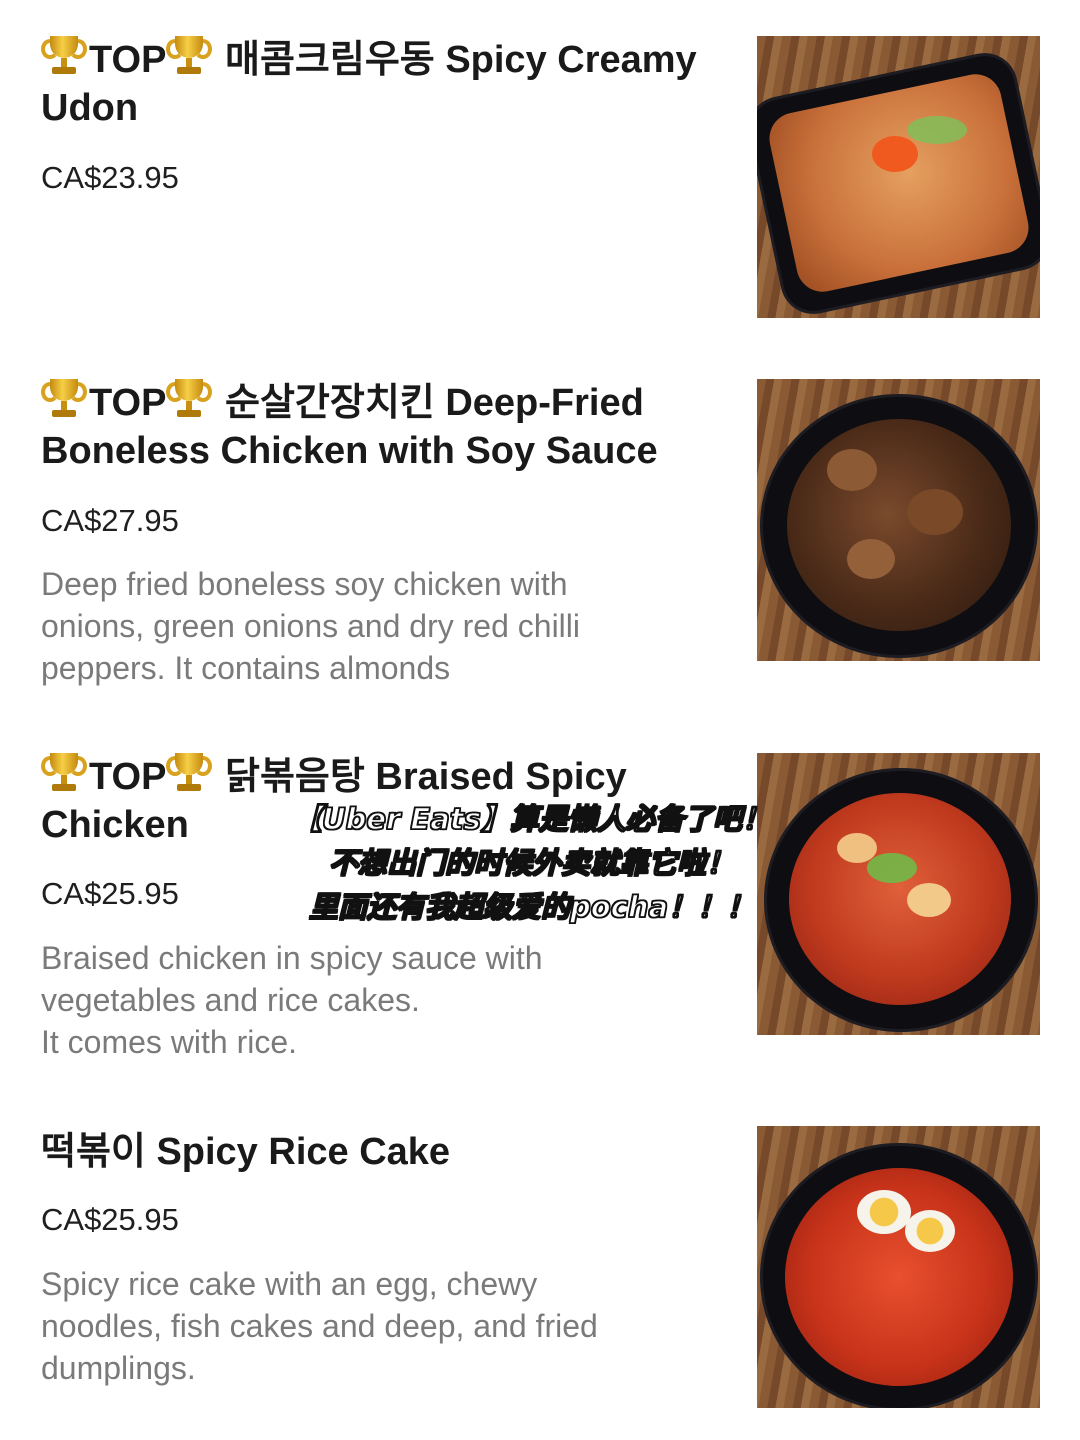 This screenshot has width=1080, height=1440. I want to click on item-title: 떡볶이 Spicy Rice Cake, so click(386, 1152).